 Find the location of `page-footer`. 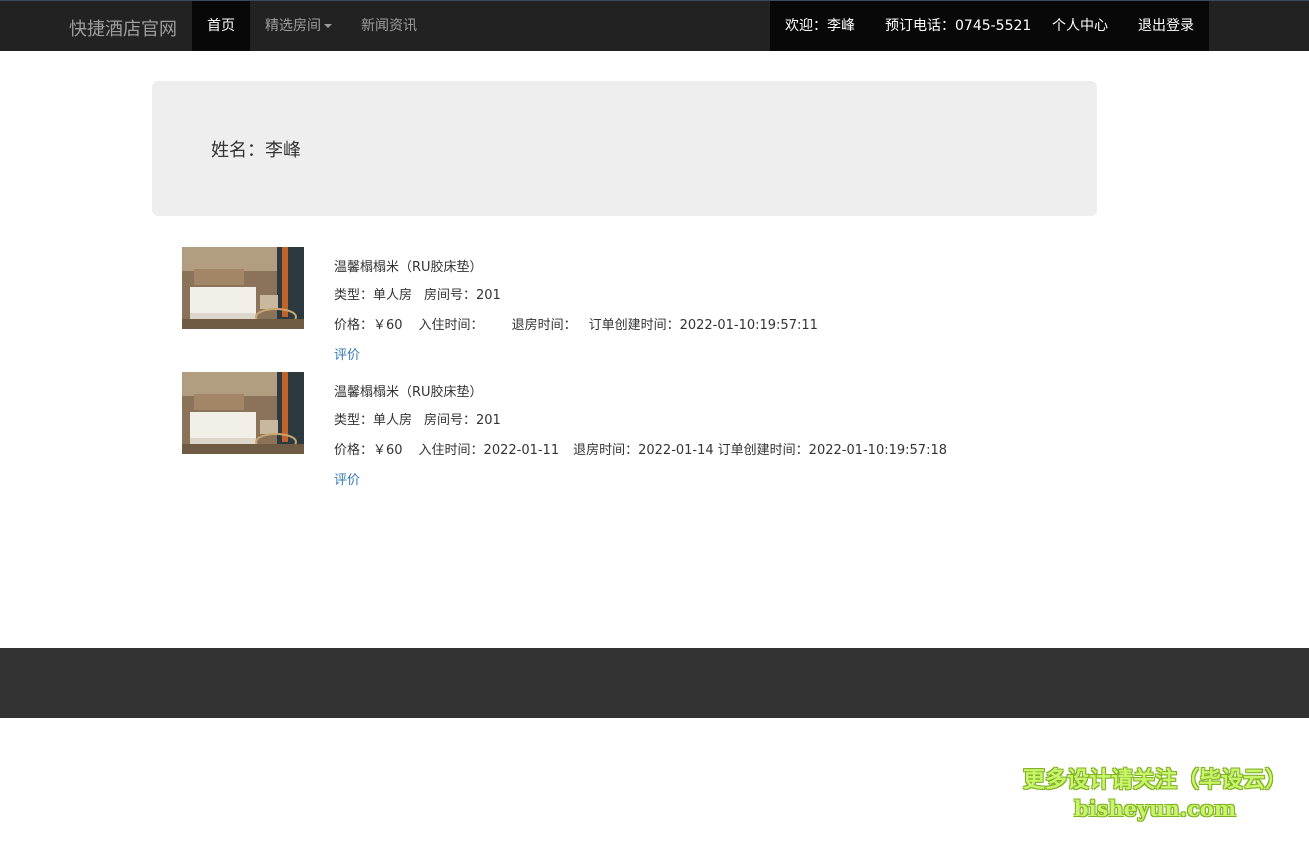

page-footer is located at coordinates (654, 683).